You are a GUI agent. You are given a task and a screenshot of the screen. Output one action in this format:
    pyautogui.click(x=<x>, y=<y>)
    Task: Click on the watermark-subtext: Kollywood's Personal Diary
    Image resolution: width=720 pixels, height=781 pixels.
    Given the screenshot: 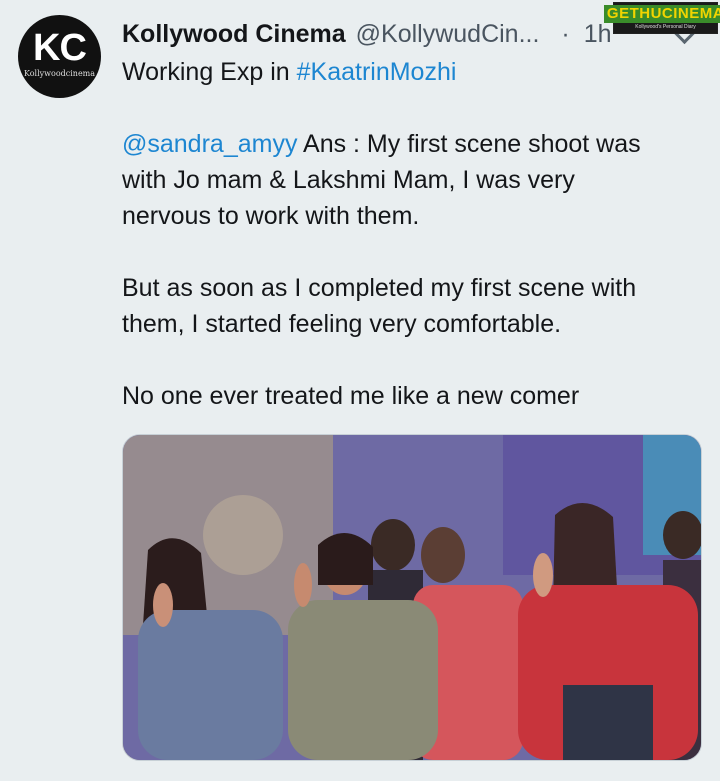 What is the action you would take?
    pyautogui.click(x=665, y=27)
    